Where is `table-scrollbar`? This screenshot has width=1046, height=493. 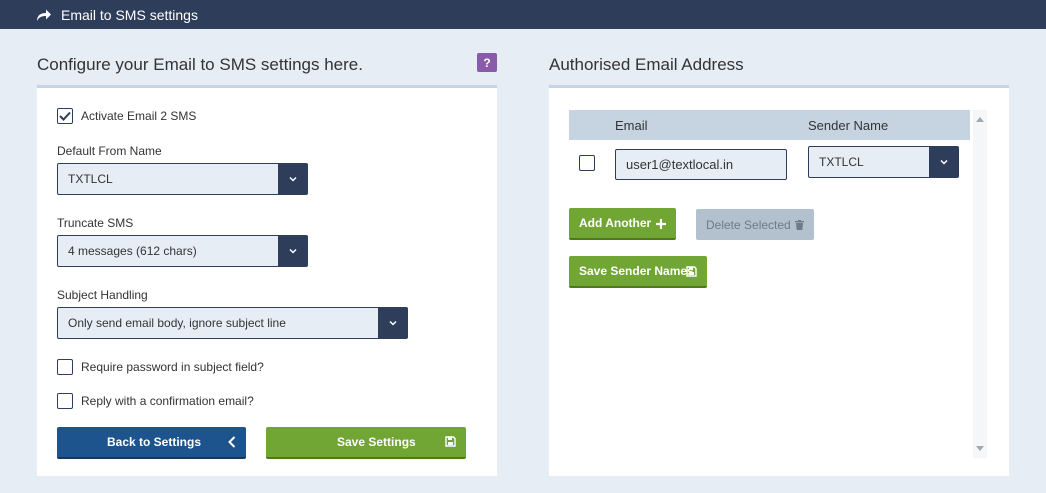
table-scrollbar is located at coordinates (980, 284).